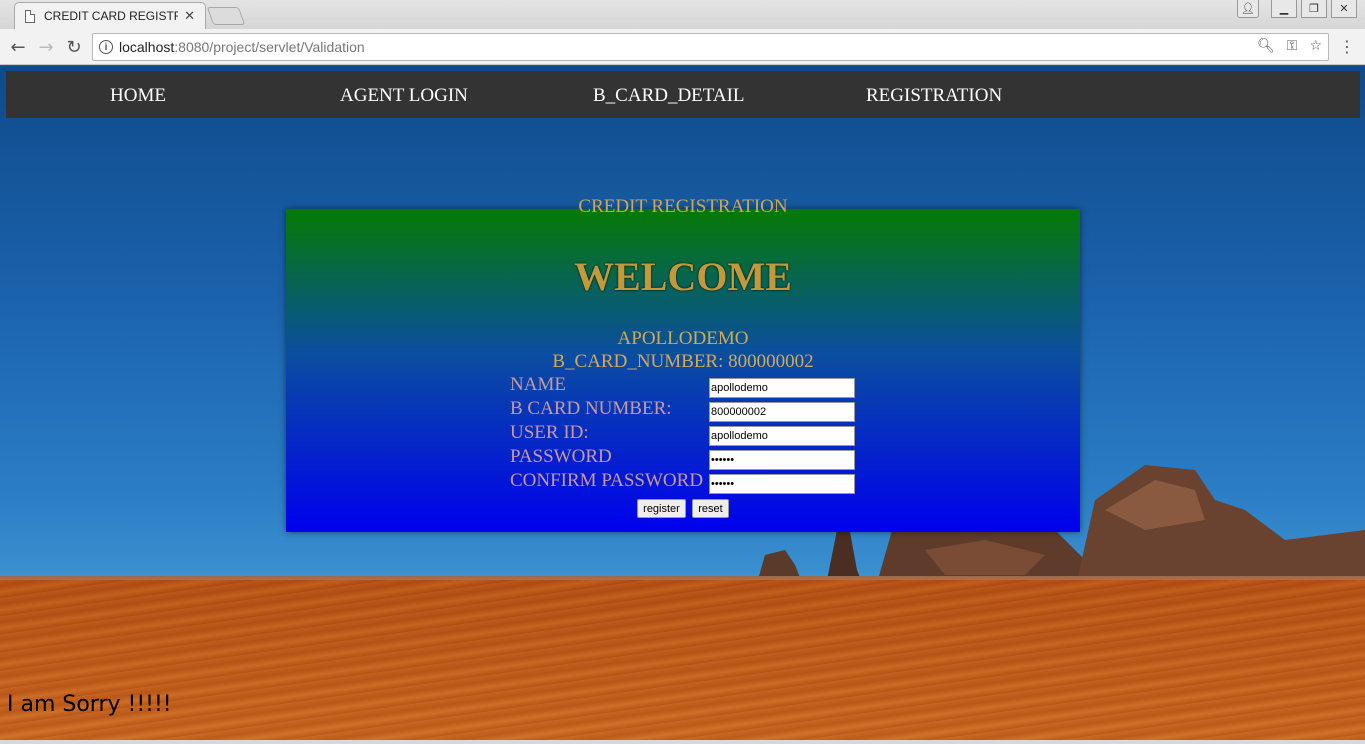 The width and height of the screenshot is (1365, 744). I want to click on status-message: I am Sorry !!!!!, so click(89, 704).